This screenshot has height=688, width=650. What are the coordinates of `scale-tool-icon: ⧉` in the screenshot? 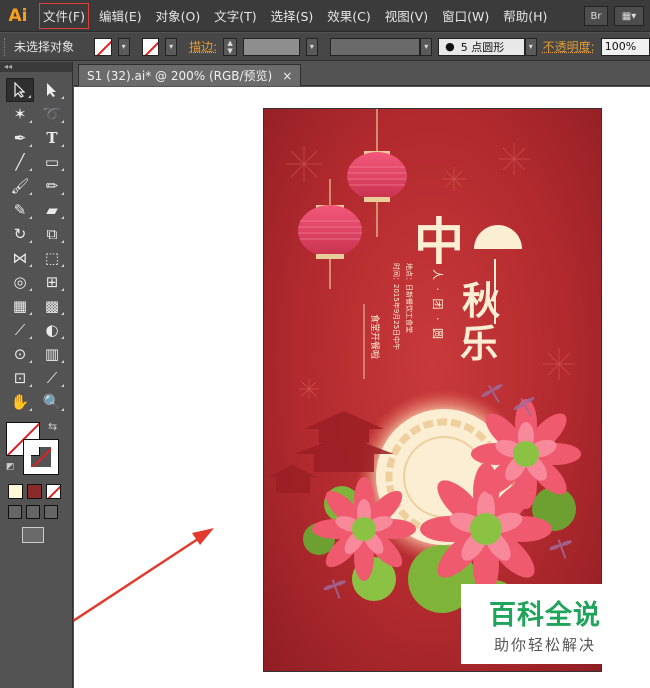 It's located at (52, 234).